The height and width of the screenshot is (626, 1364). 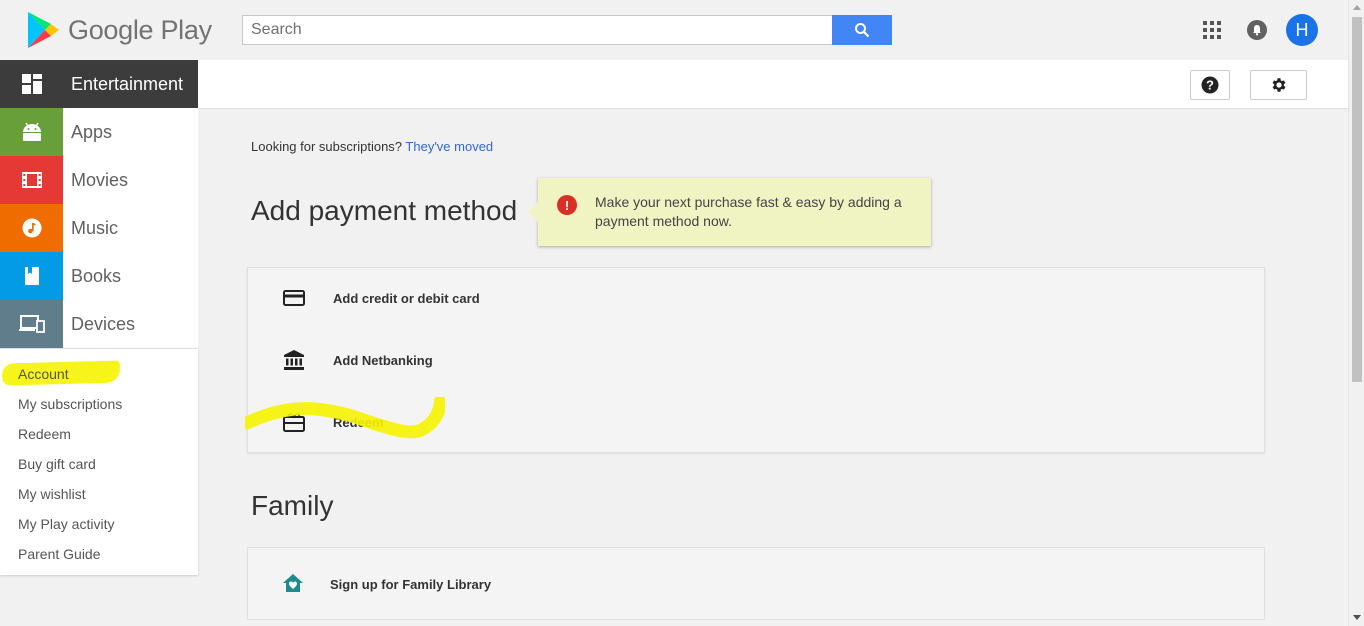 What do you see at coordinates (31, 276) in the screenshot?
I see `book-icon` at bounding box center [31, 276].